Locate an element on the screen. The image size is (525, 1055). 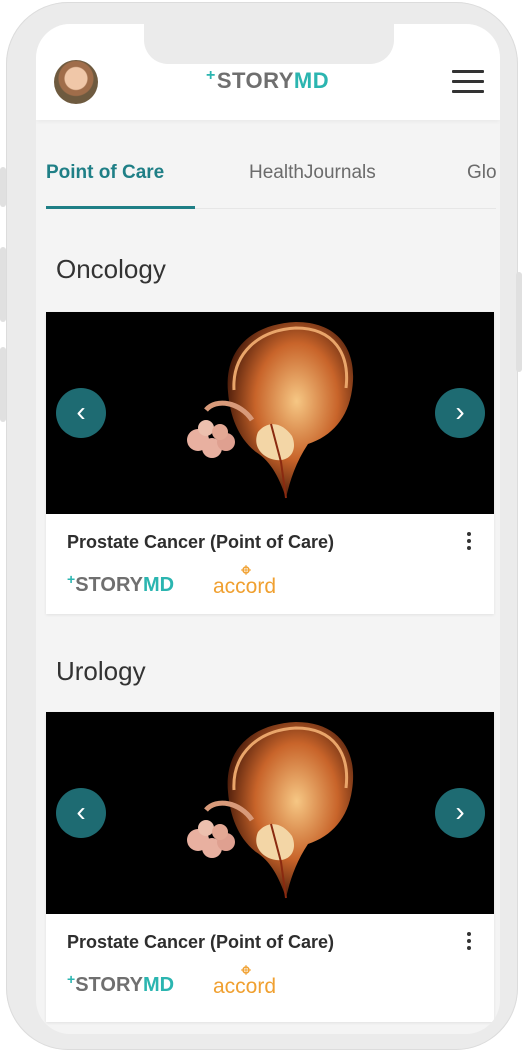
section-title-oncology: Oncology is located at coordinates (111, 269).